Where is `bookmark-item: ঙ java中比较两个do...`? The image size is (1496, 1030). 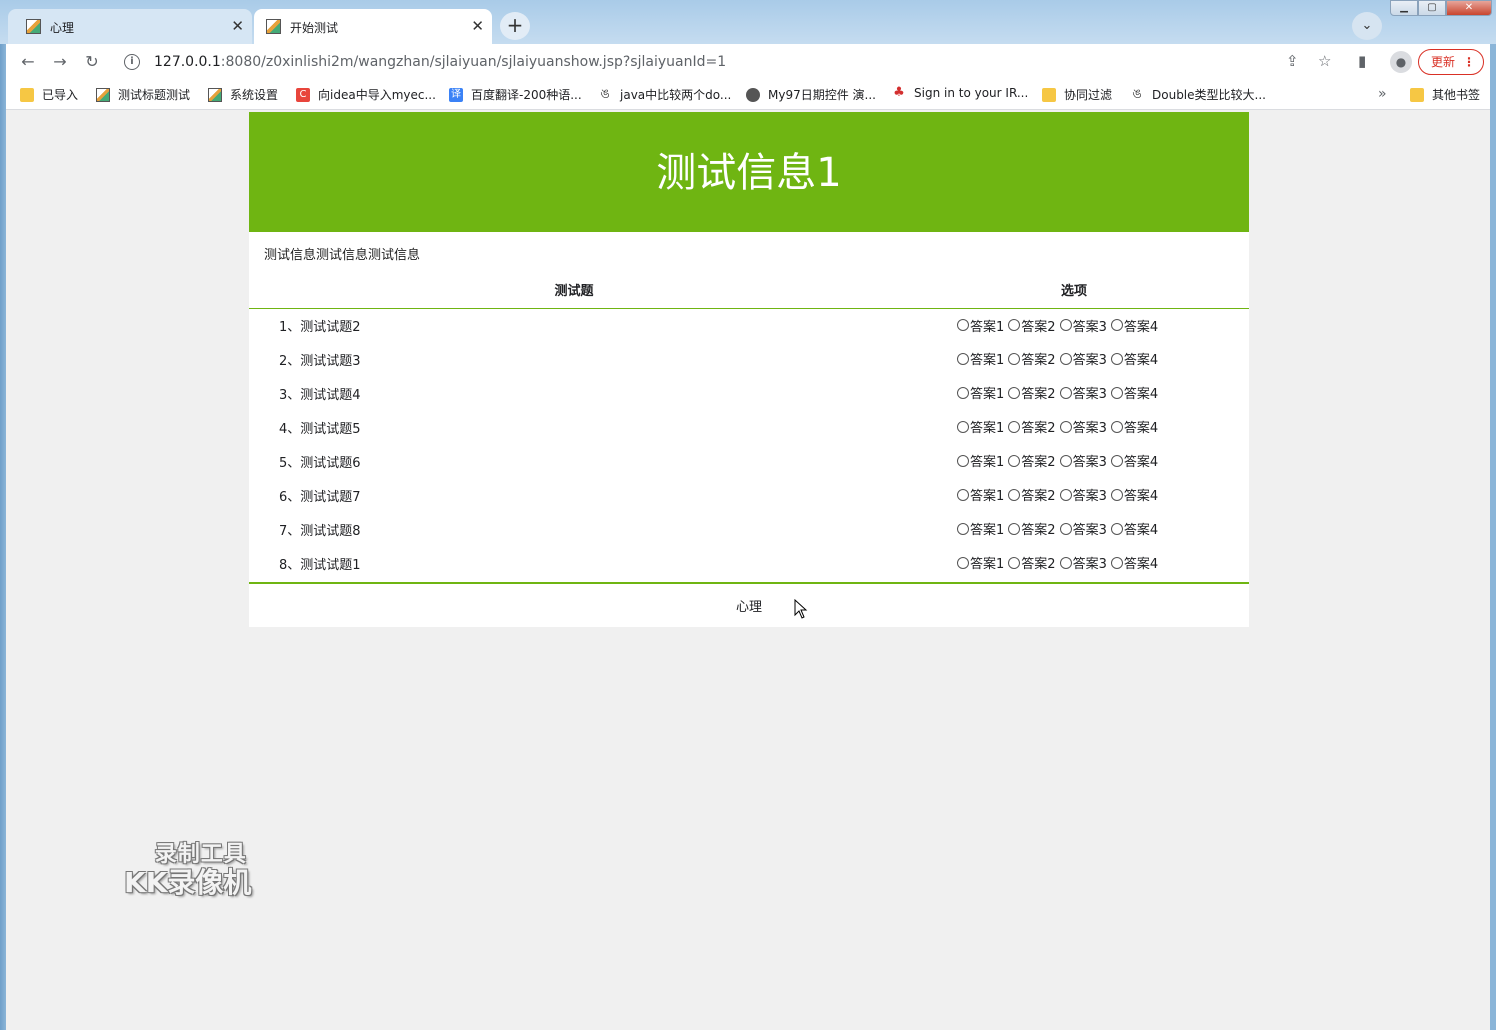 bookmark-item: ঙ java中比较两个do... is located at coordinates (664, 94).